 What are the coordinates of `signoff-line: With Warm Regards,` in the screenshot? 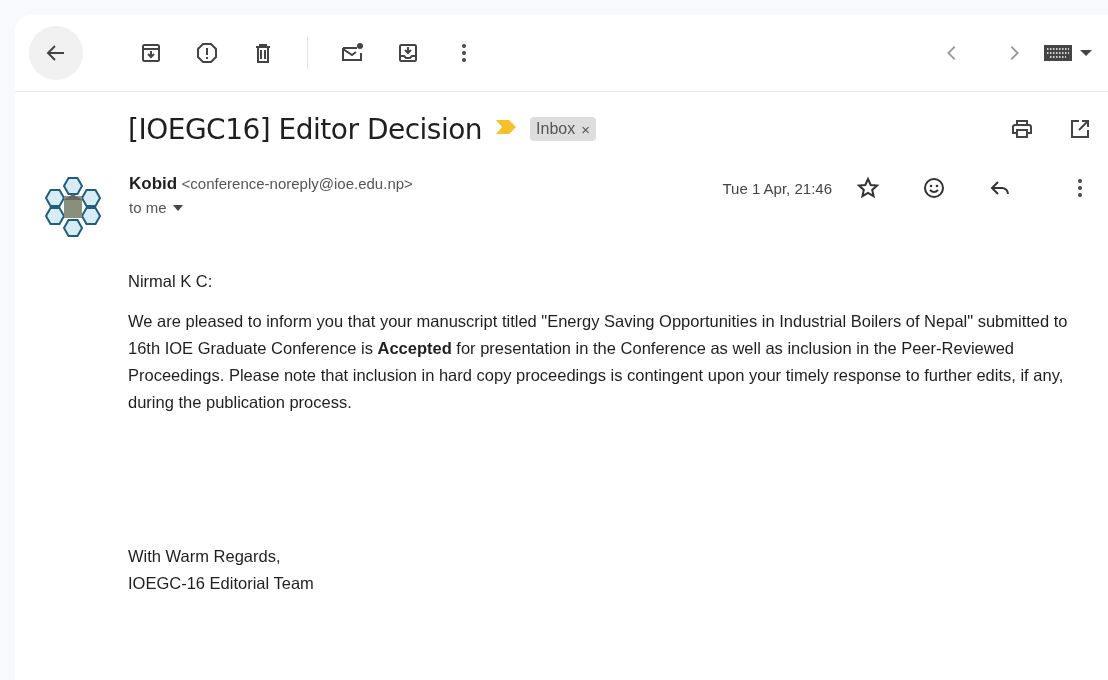 It's located at (205, 556).